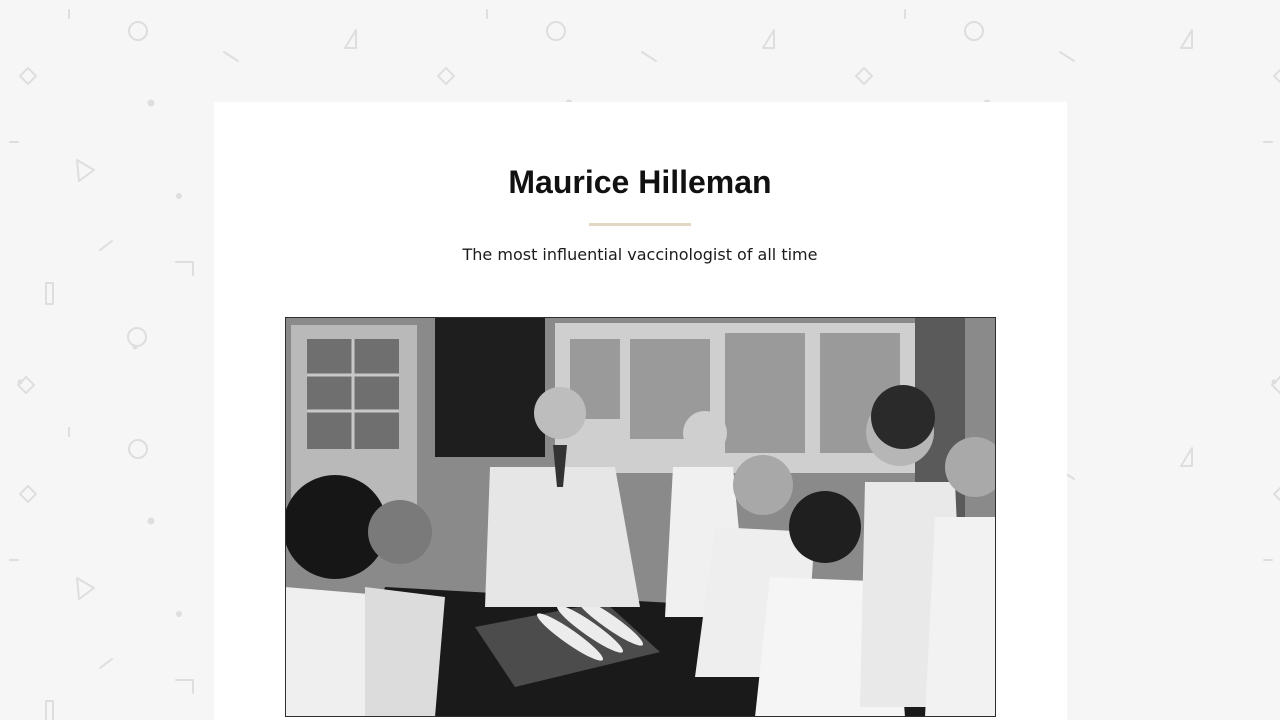 The height and width of the screenshot is (720, 1280). What do you see at coordinates (490, 387) in the screenshot?
I see `photo-board` at bounding box center [490, 387].